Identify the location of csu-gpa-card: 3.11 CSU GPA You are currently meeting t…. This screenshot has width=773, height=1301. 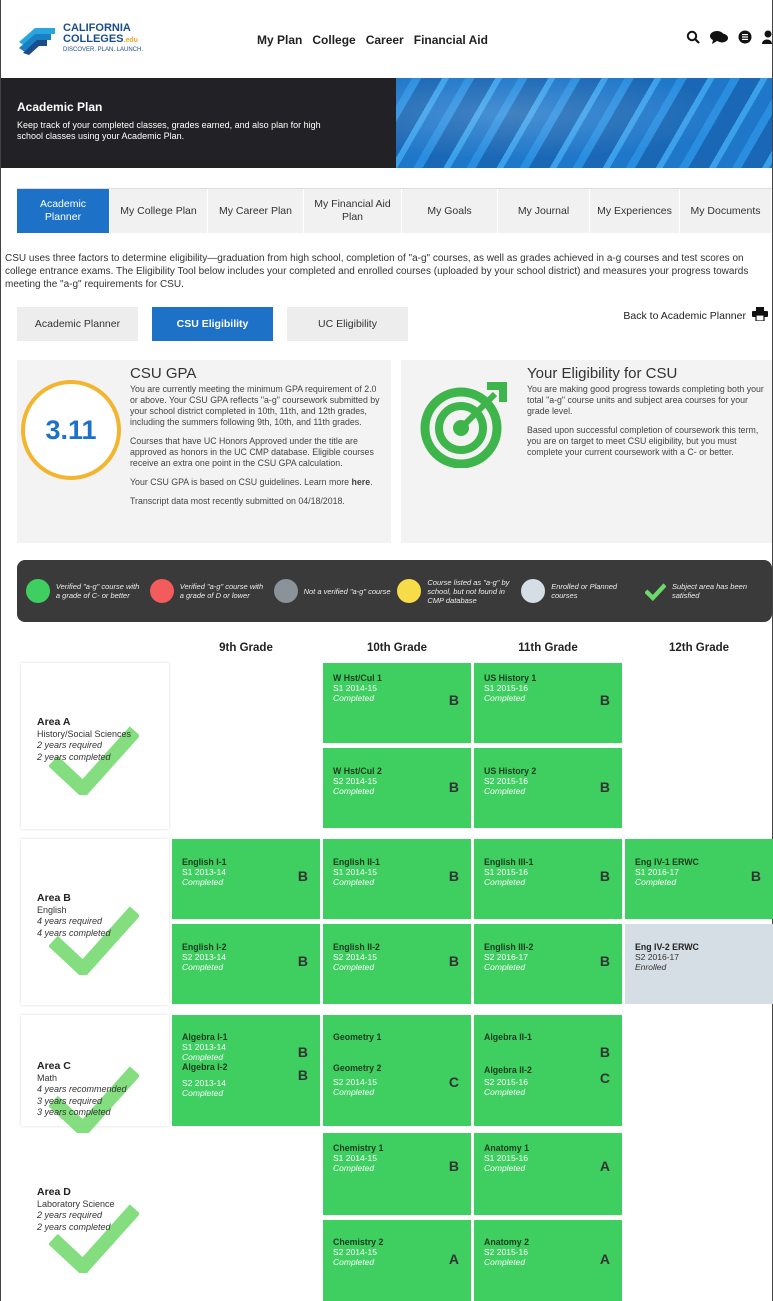
(204, 451).